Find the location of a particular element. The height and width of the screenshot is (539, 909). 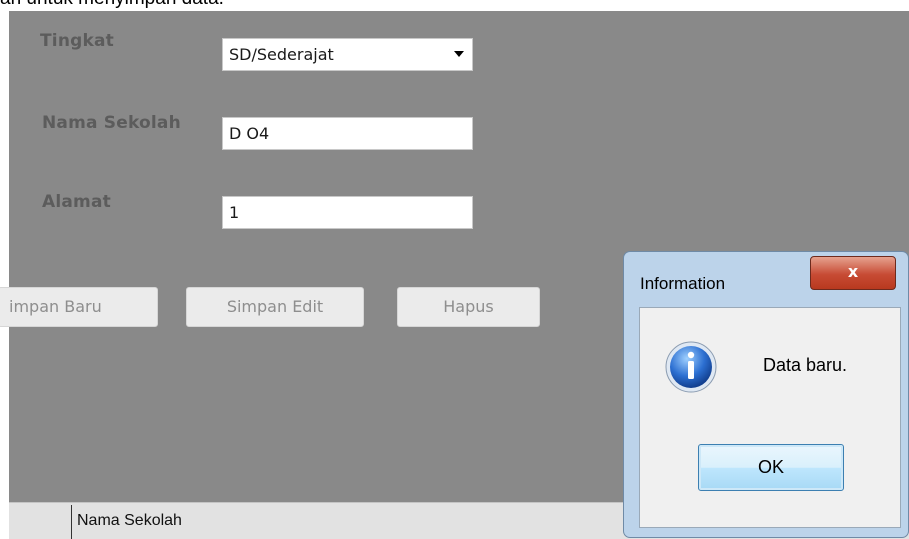

dialog-message: Data baru. is located at coordinates (805, 365).